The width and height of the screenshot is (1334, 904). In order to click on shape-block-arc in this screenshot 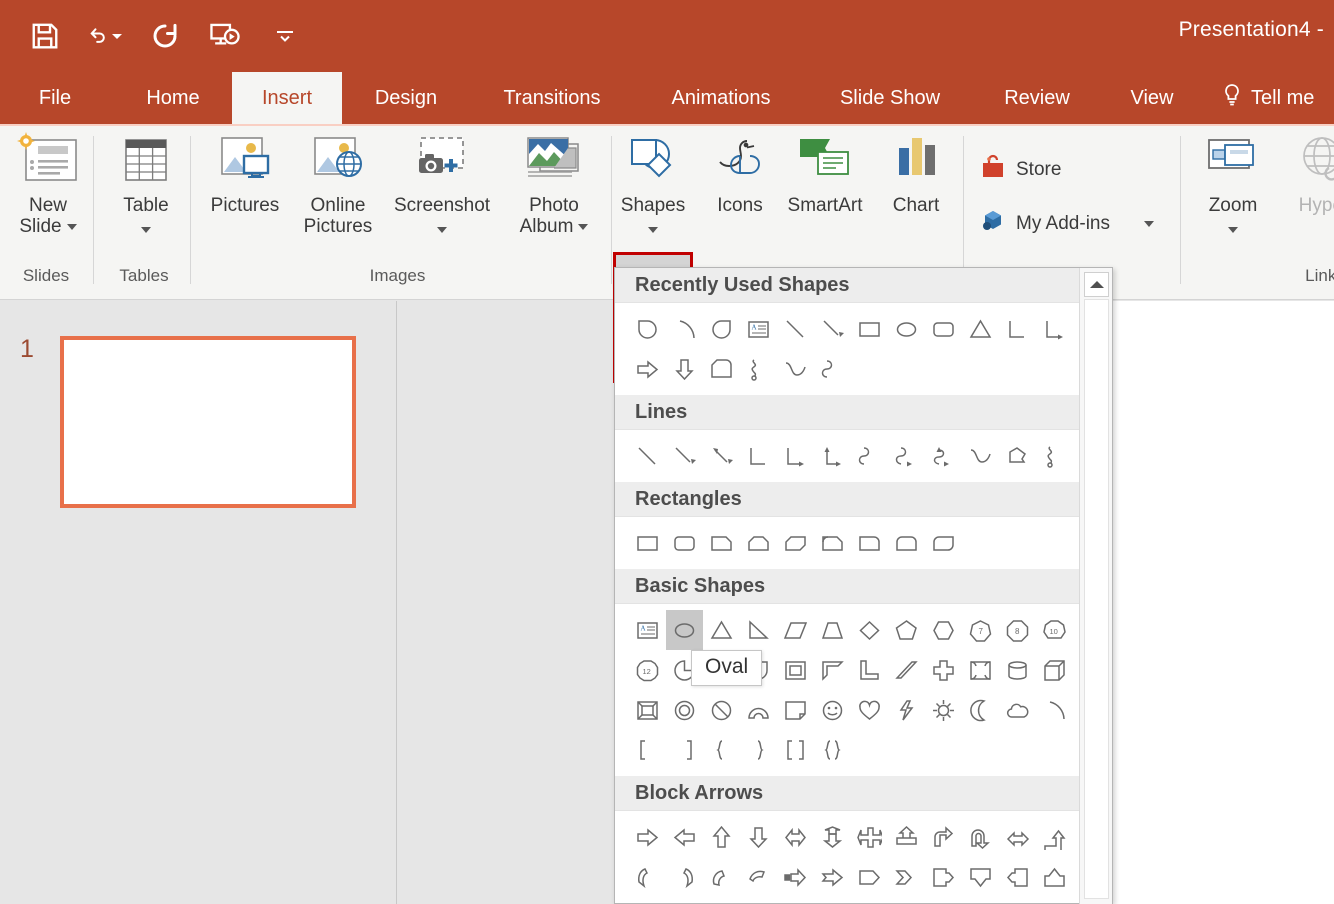, I will do `click(758, 710)`.